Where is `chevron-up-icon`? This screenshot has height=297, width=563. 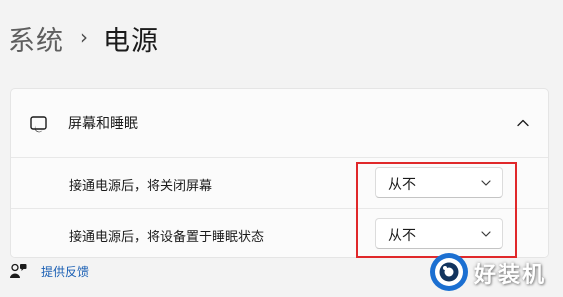 chevron-up-icon is located at coordinates (523, 123).